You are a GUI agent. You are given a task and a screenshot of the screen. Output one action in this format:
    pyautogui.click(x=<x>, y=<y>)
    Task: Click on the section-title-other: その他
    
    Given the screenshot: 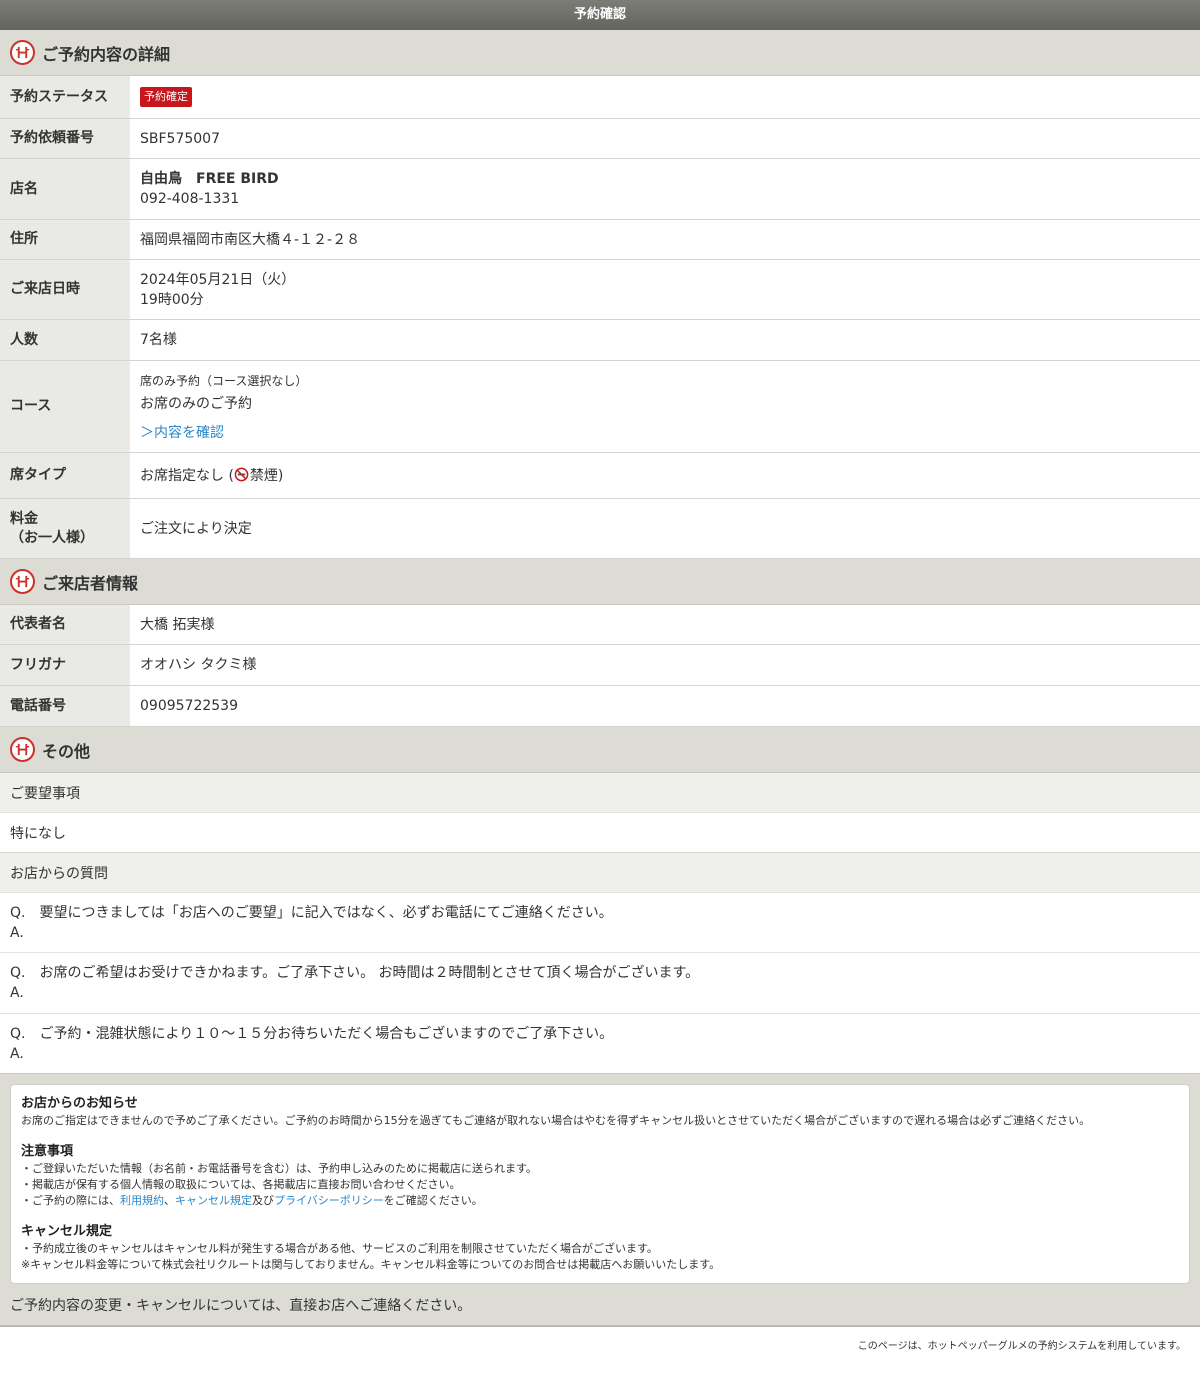 What is the action you would take?
    pyautogui.click(x=66, y=751)
    